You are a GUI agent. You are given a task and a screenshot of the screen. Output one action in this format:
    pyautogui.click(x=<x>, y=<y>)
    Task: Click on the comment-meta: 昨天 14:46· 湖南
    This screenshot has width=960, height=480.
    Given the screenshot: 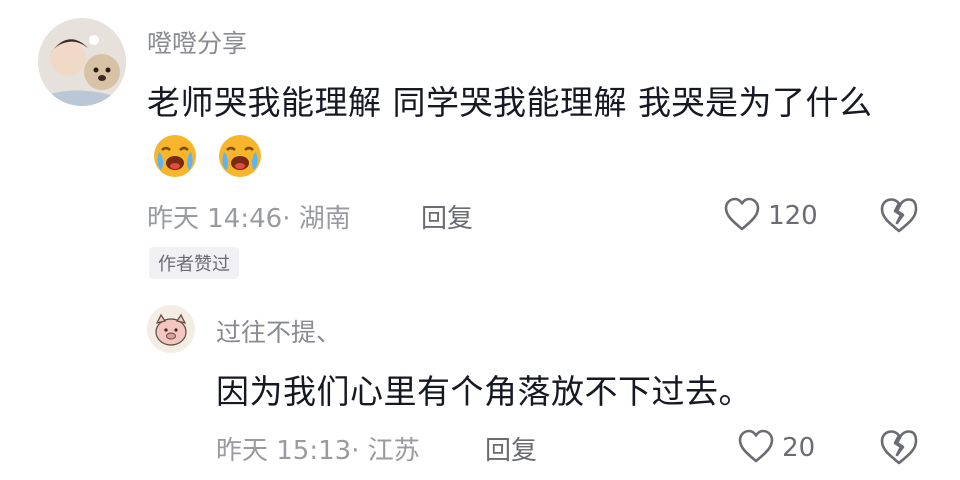 What is the action you would take?
    pyautogui.click(x=249, y=216)
    